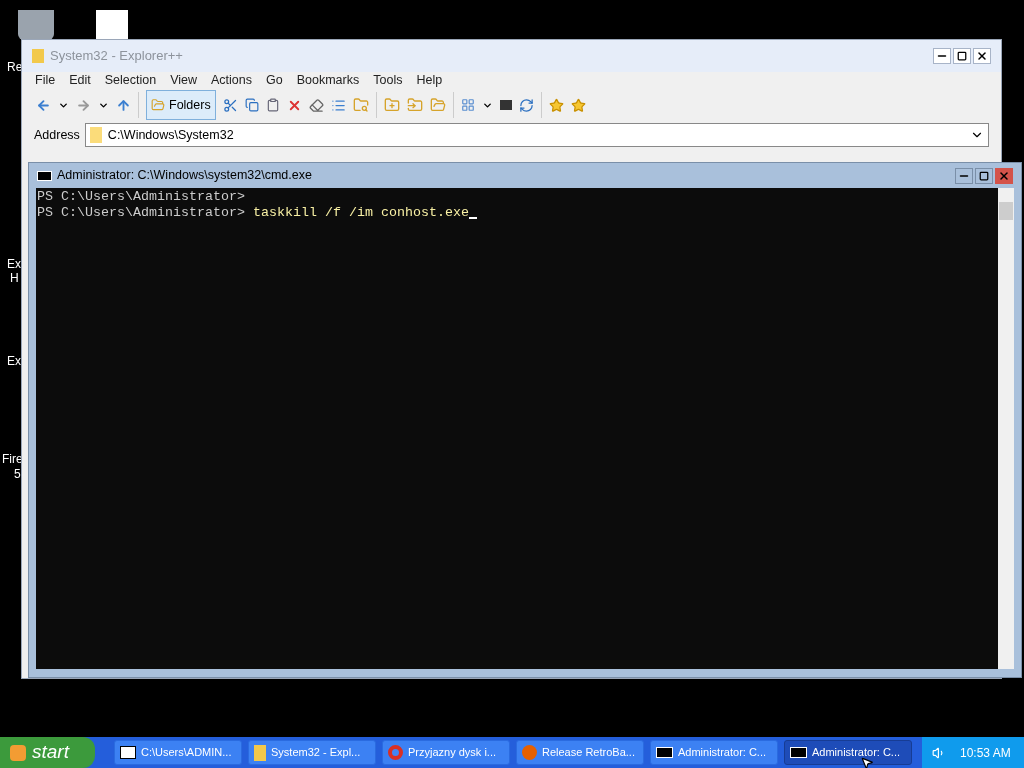  Describe the element at coordinates (231, 80) in the screenshot. I see `menu-item: Actions` at that location.